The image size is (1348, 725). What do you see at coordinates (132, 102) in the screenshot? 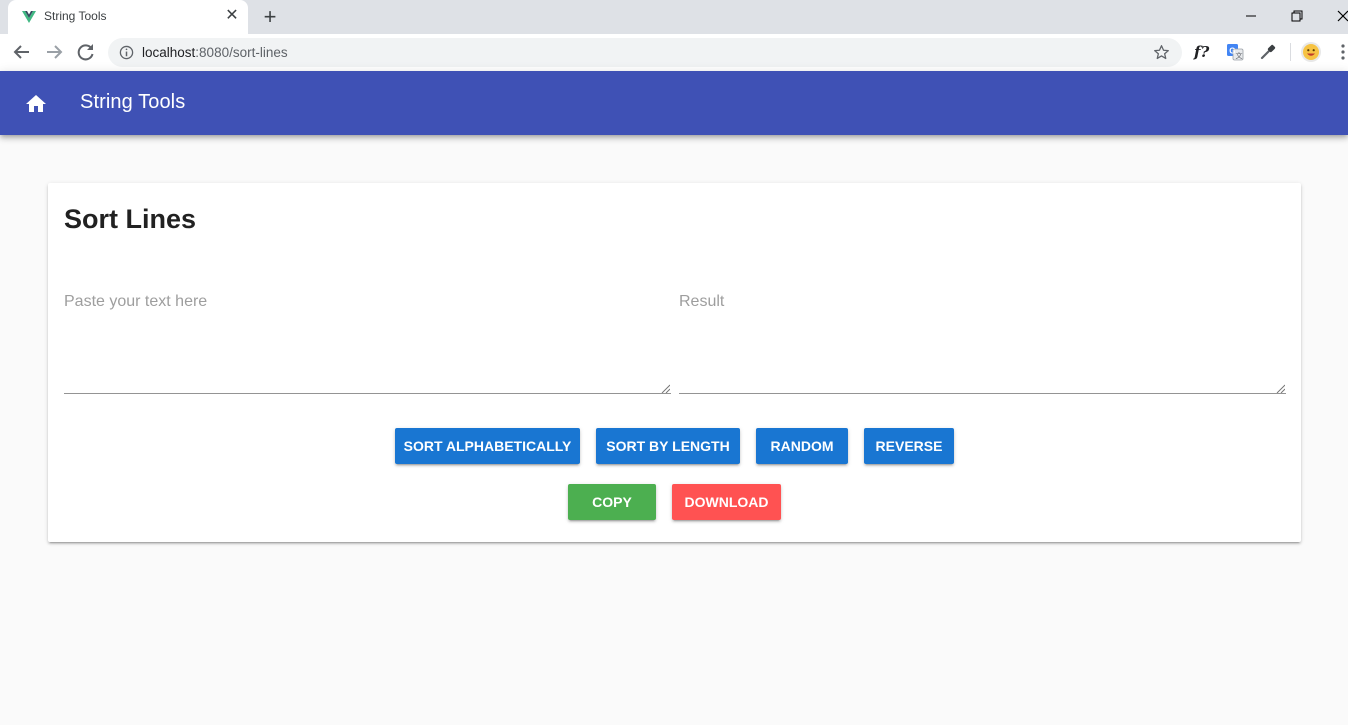
I see `app-title: String Tools` at bounding box center [132, 102].